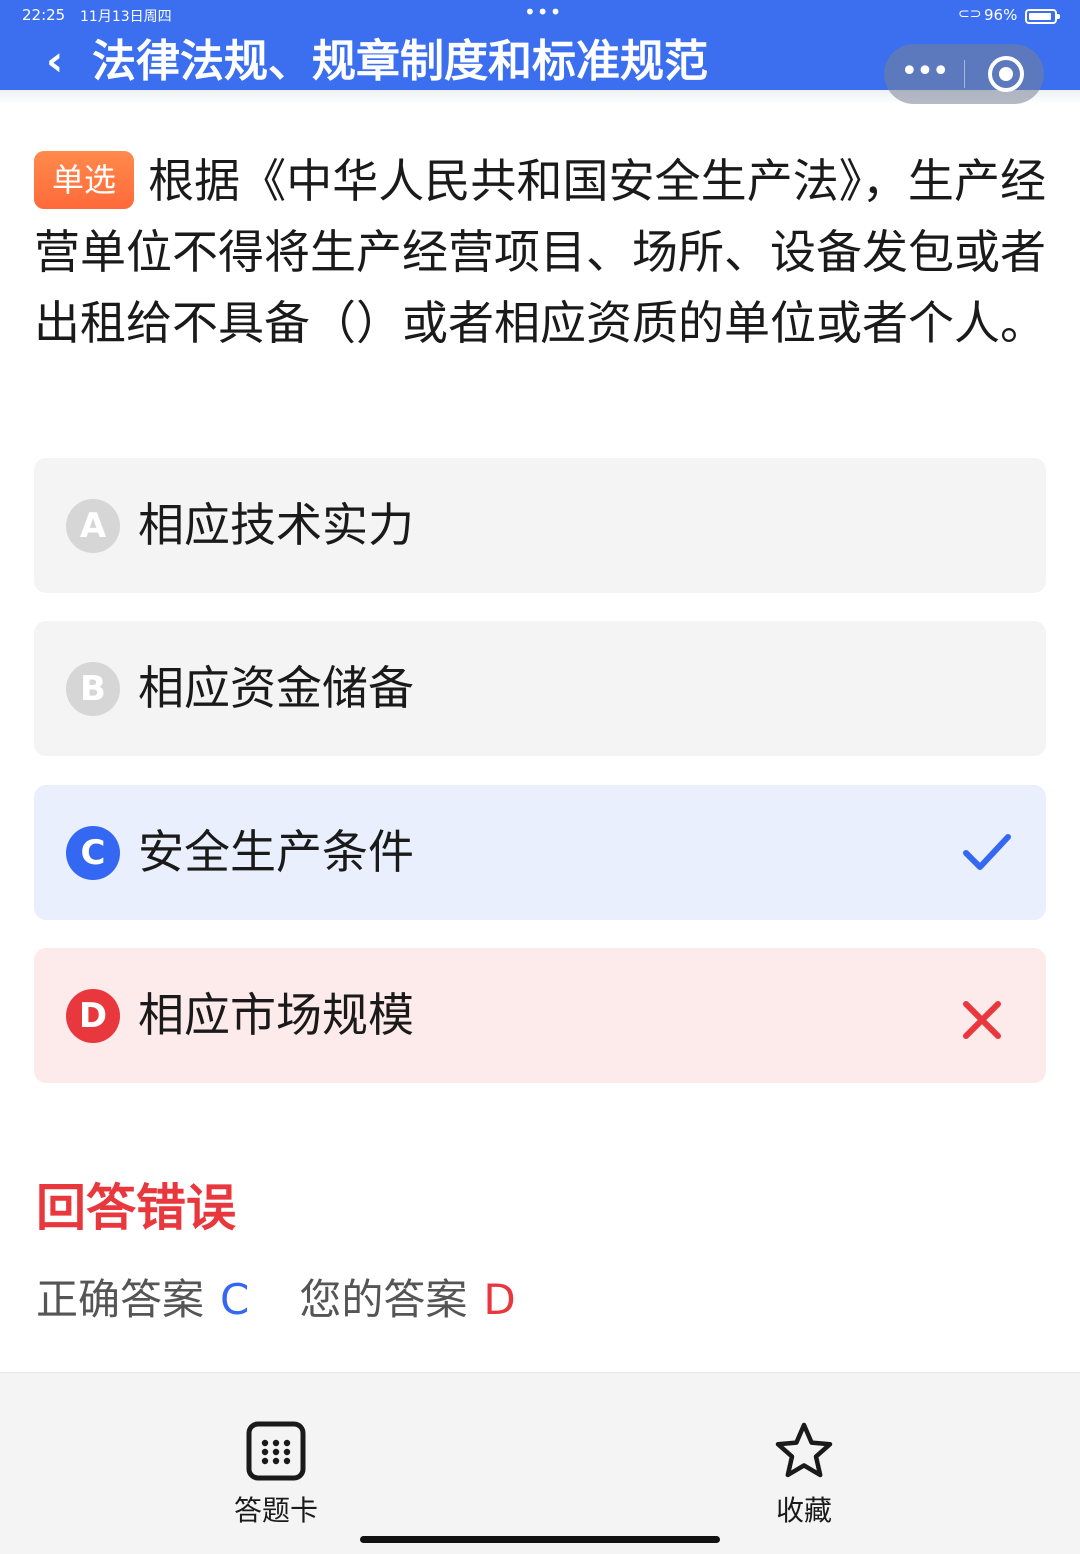 The image size is (1080, 1554). What do you see at coordinates (540, 688) in the screenshot?
I see `option-b: B 相应资金储备` at bounding box center [540, 688].